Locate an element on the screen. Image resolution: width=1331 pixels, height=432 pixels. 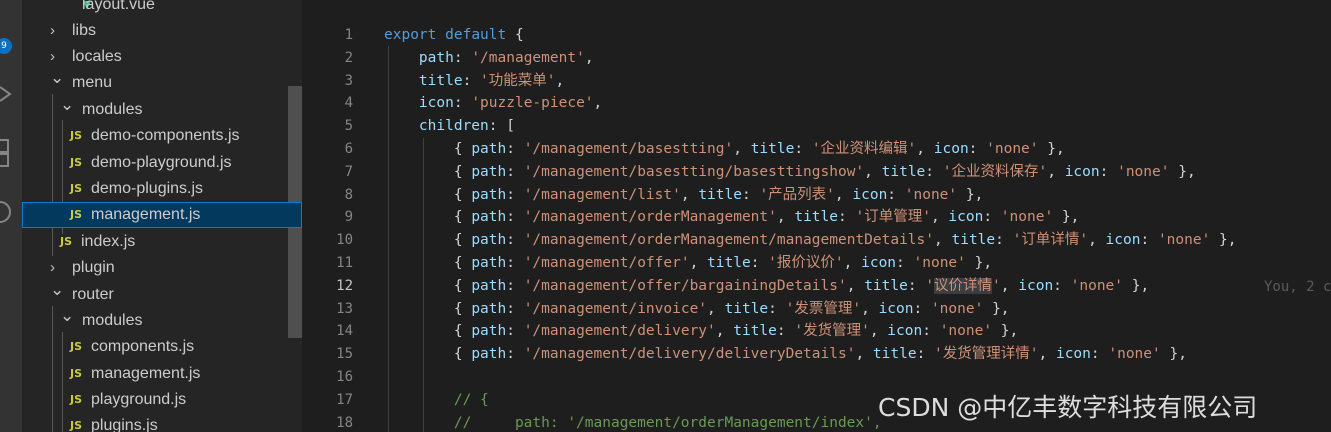
file-item: JS components.js is located at coordinates (162, 347).